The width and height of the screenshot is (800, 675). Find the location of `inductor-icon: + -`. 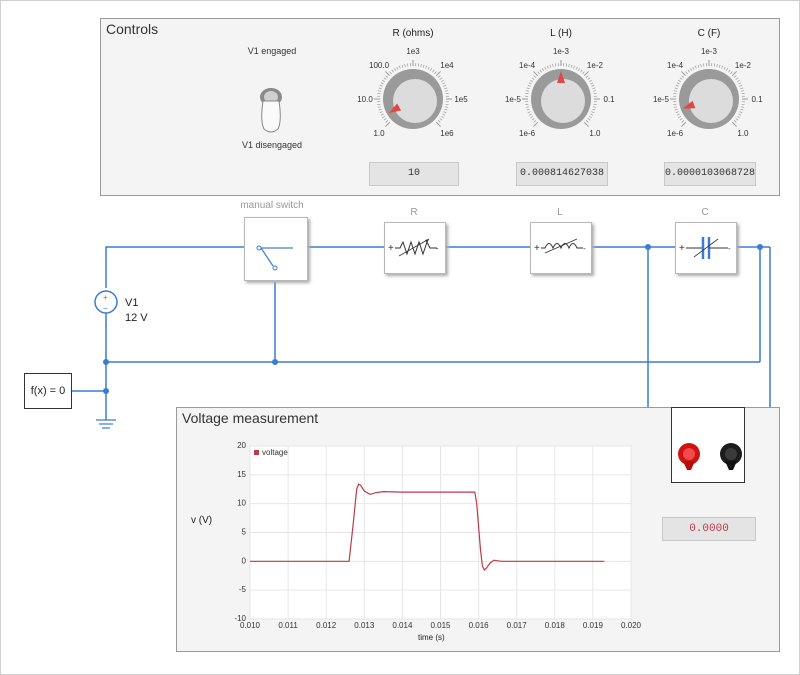

inductor-icon: + - is located at coordinates (560, 246).